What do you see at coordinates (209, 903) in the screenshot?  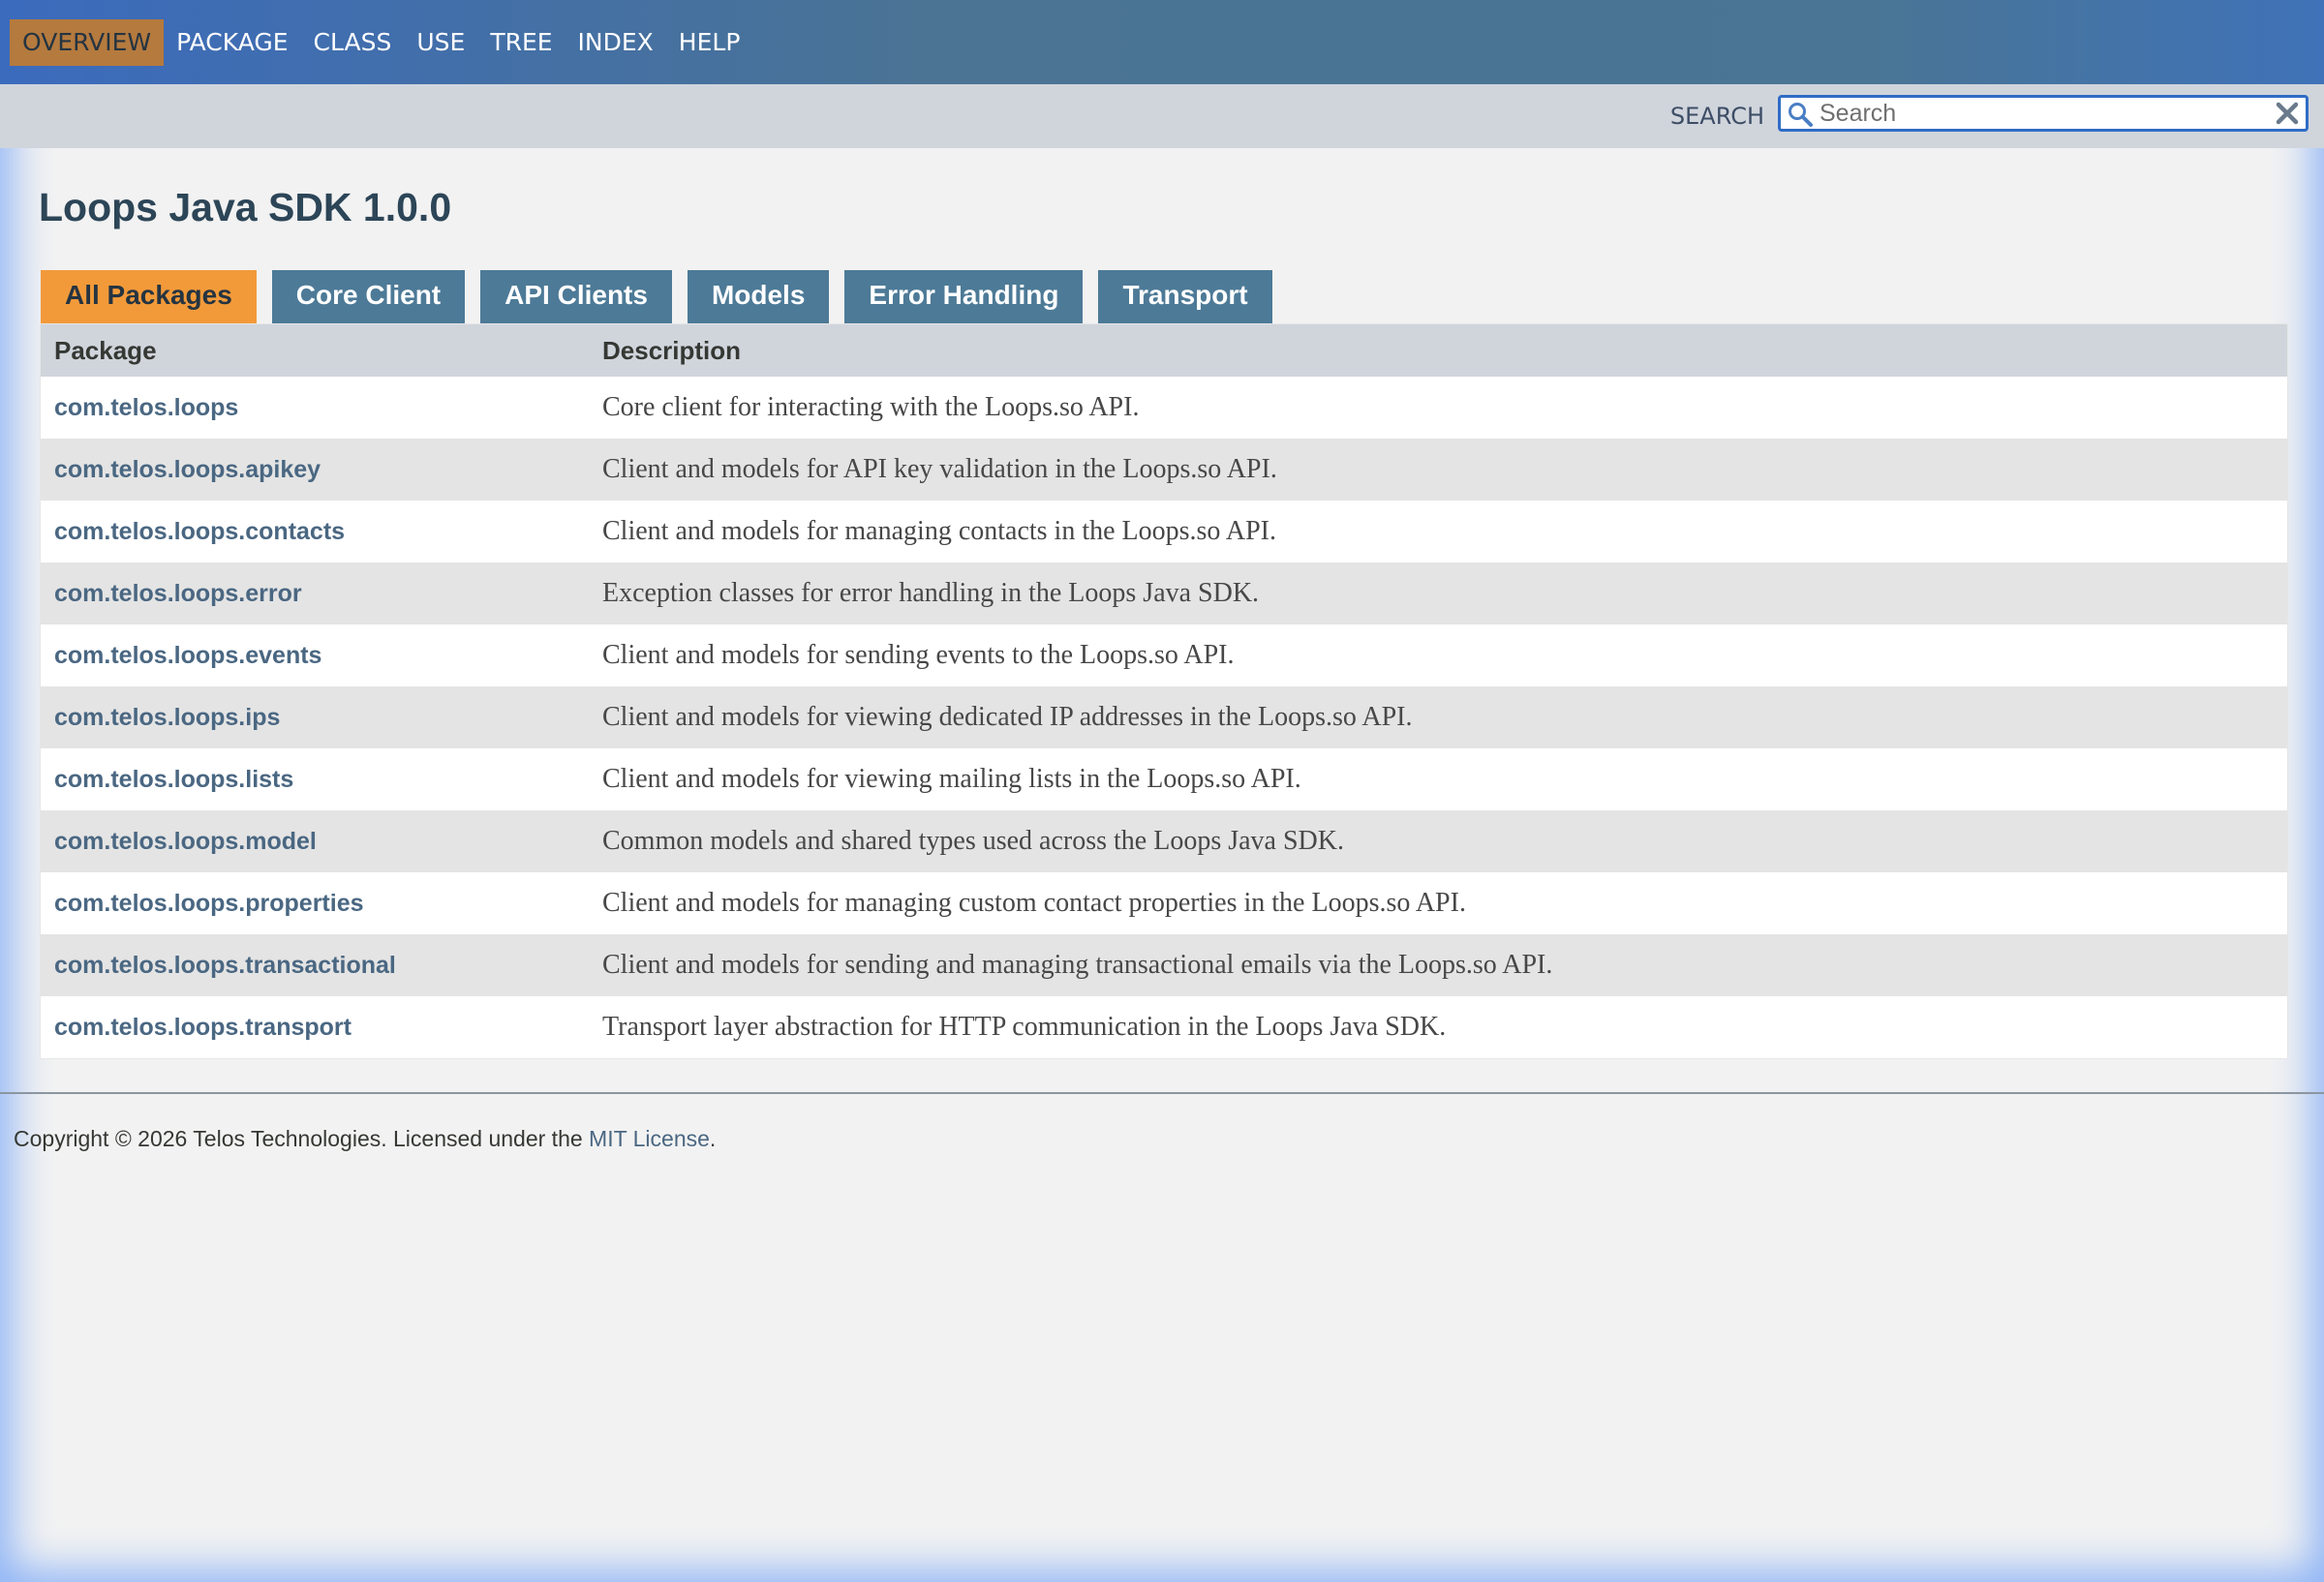 I see `package-link: com.telos.loops.properties` at bounding box center [209, 903].